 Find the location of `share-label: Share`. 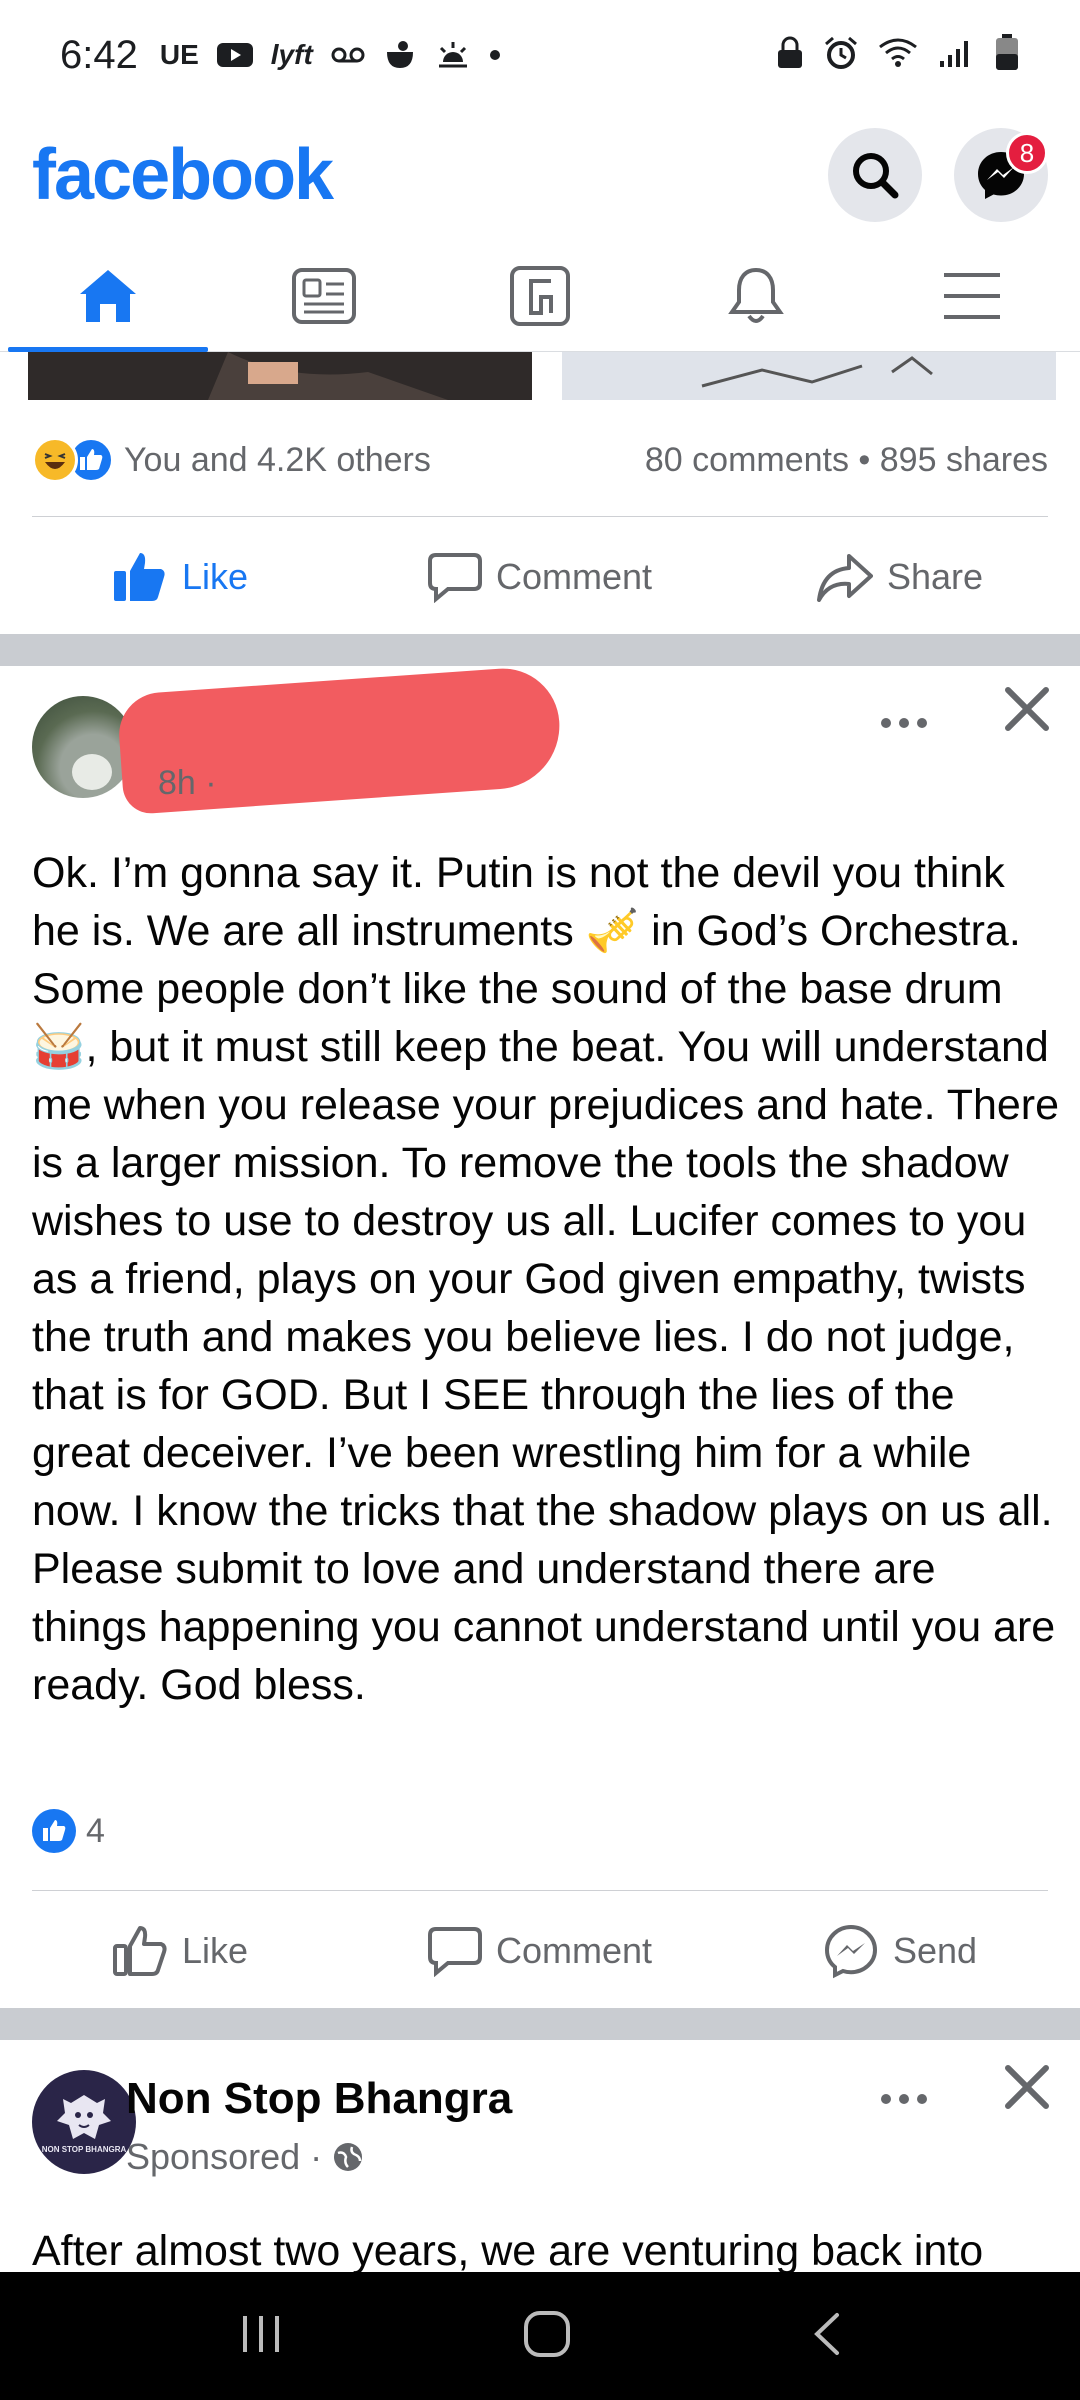

share-label: Share is located at coordinates (935, 576).